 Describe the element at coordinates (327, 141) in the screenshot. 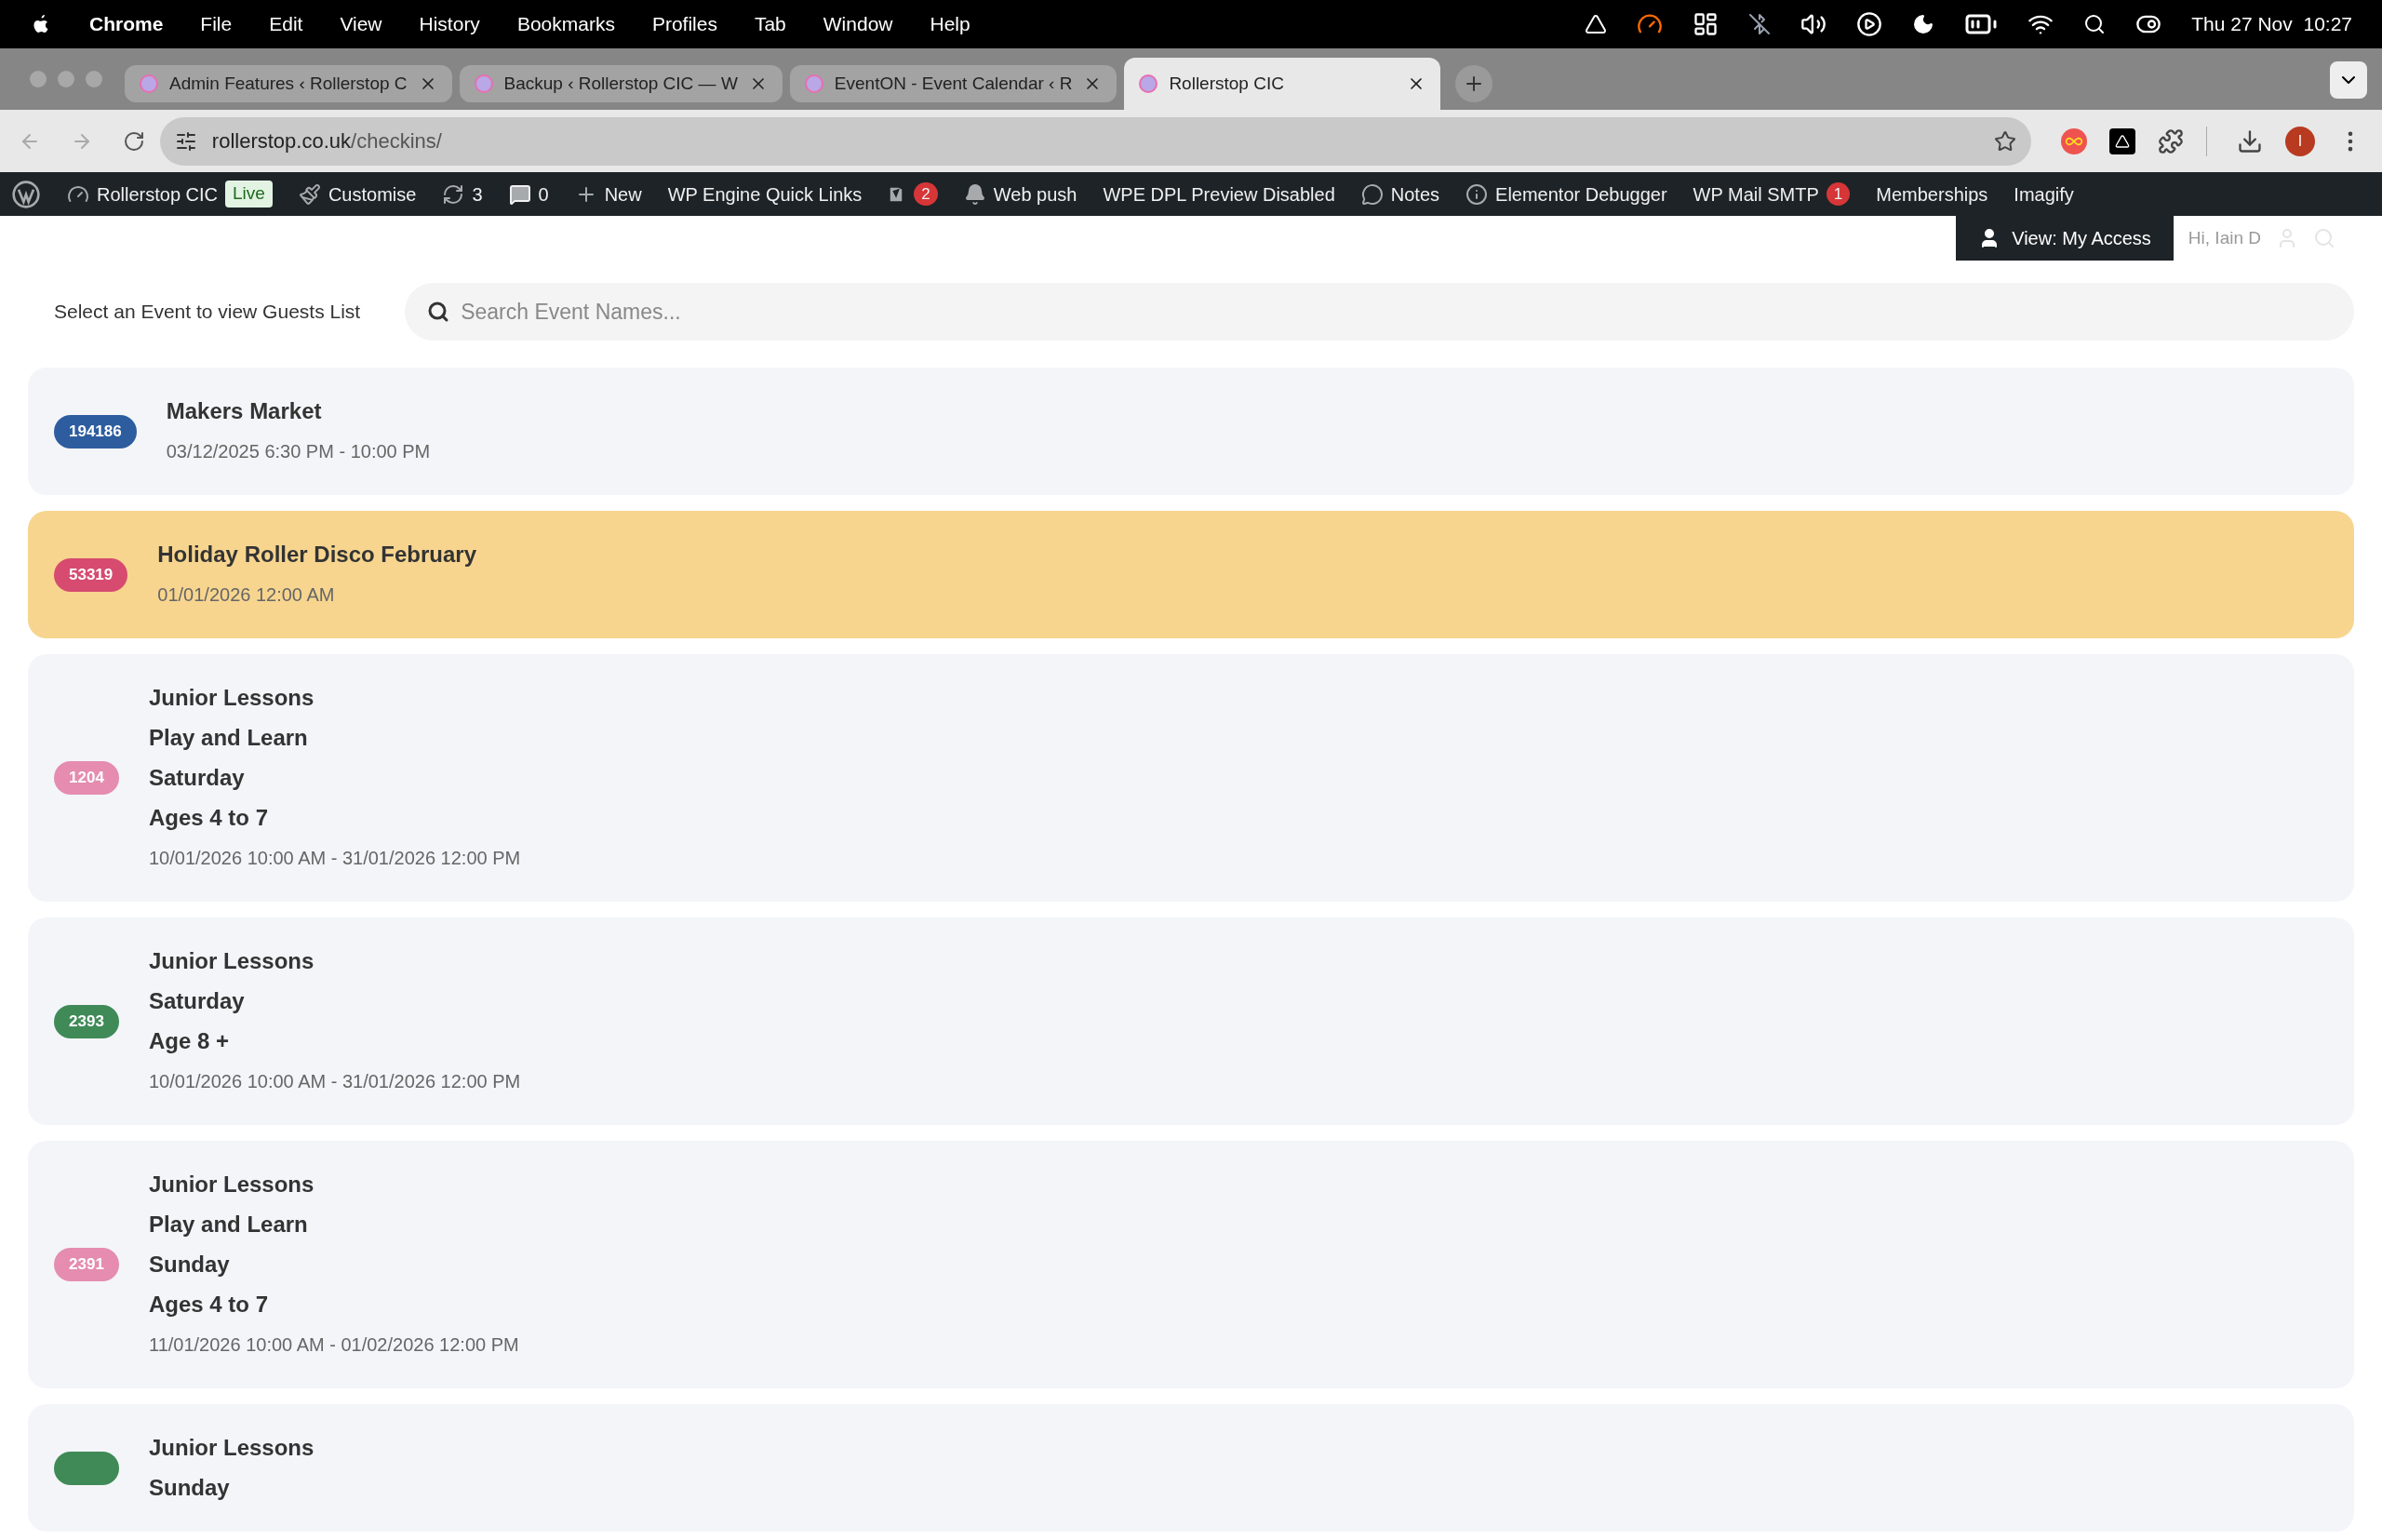

I see `url-text: rollerstop.co.uk/checkins/` at that location.